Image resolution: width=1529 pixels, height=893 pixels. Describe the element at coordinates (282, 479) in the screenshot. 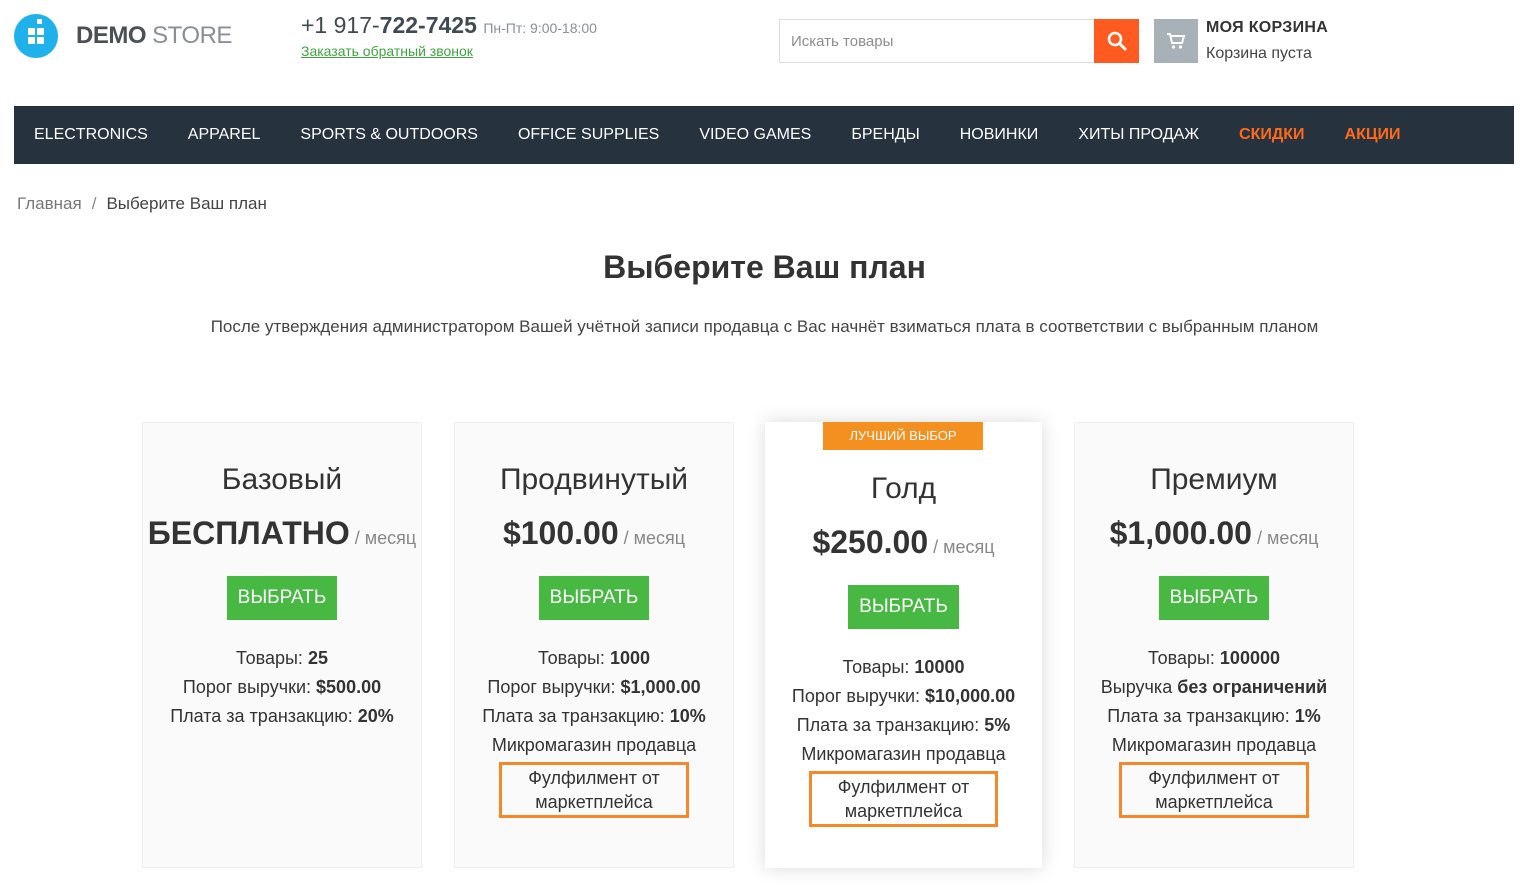

I see `plan-name: Базовый` at that location.